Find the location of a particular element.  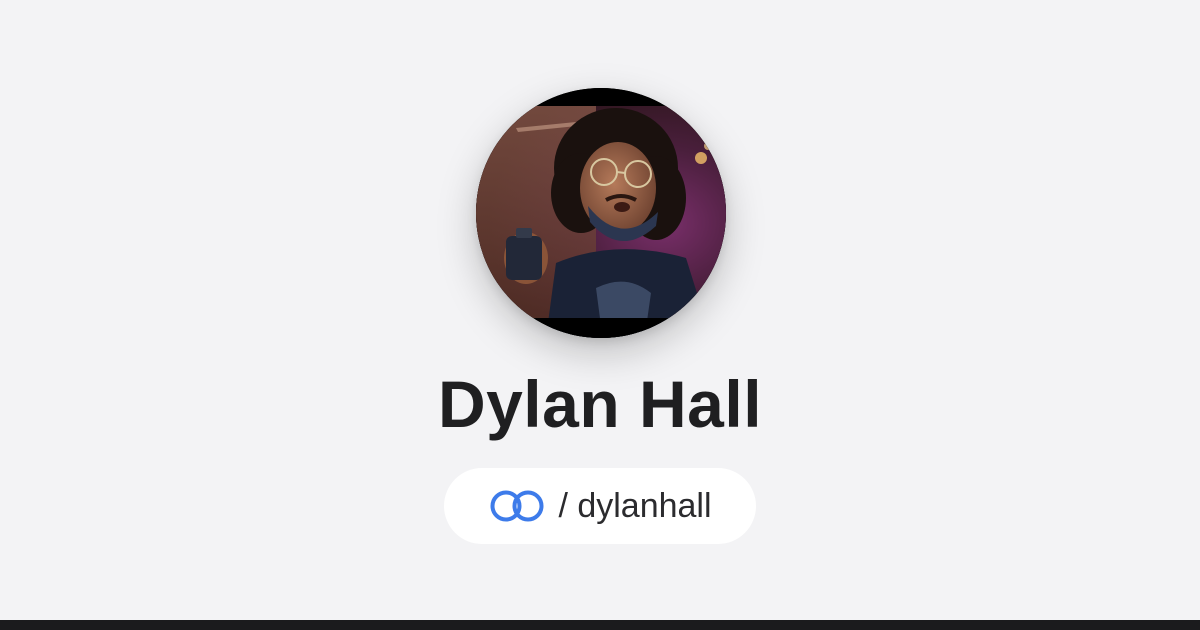

avatar-photo is located at coordinates (601, 213).